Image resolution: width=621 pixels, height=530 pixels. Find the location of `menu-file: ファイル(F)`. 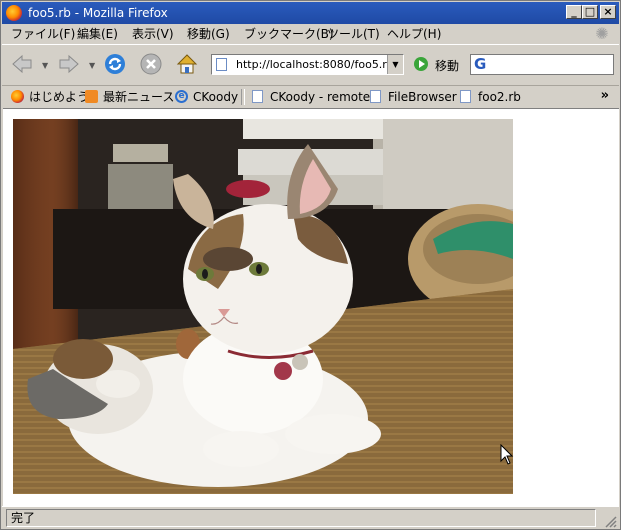

menu-file: ファイル(F) is located at coordinates (43, 34).